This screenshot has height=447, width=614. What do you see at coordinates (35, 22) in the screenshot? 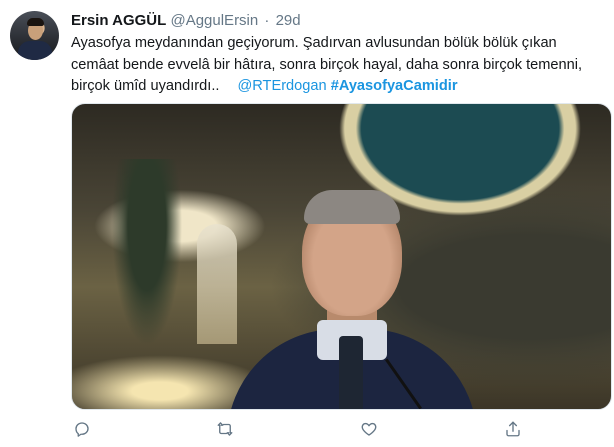
I see `avatar-hair` at bounding box center [35, 22].